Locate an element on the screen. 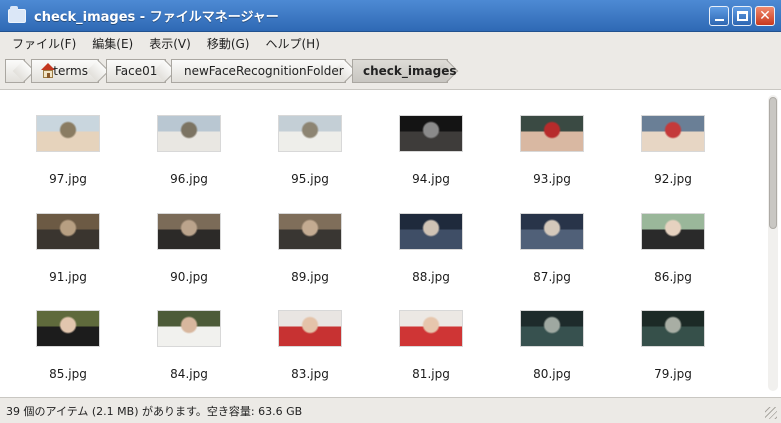  close-icon: ✕ is located at coordinates (765, 16).